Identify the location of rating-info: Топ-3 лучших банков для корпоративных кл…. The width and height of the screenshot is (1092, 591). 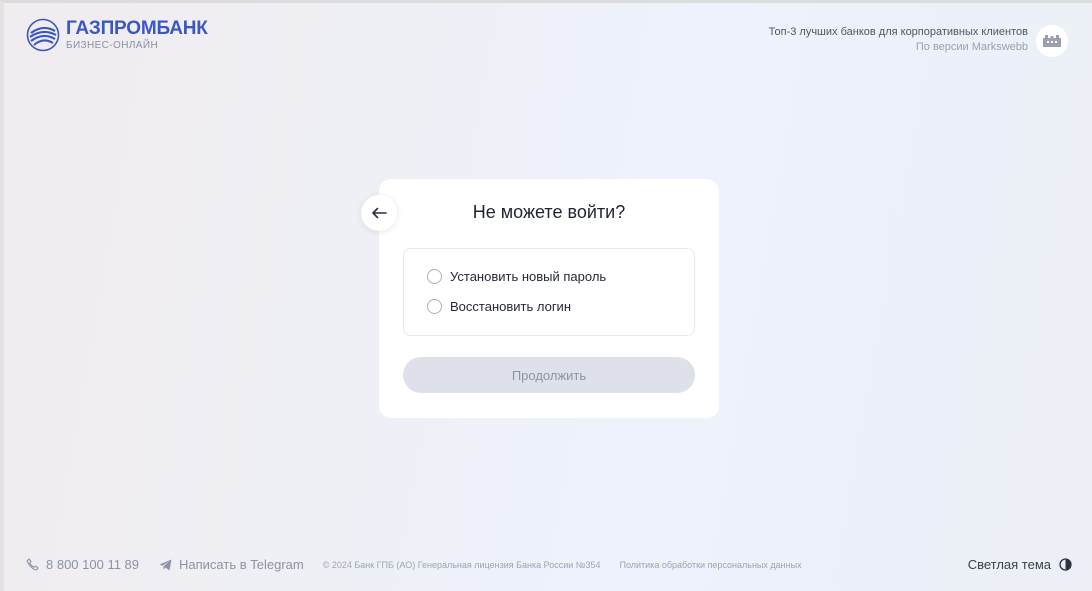
(898, 39).